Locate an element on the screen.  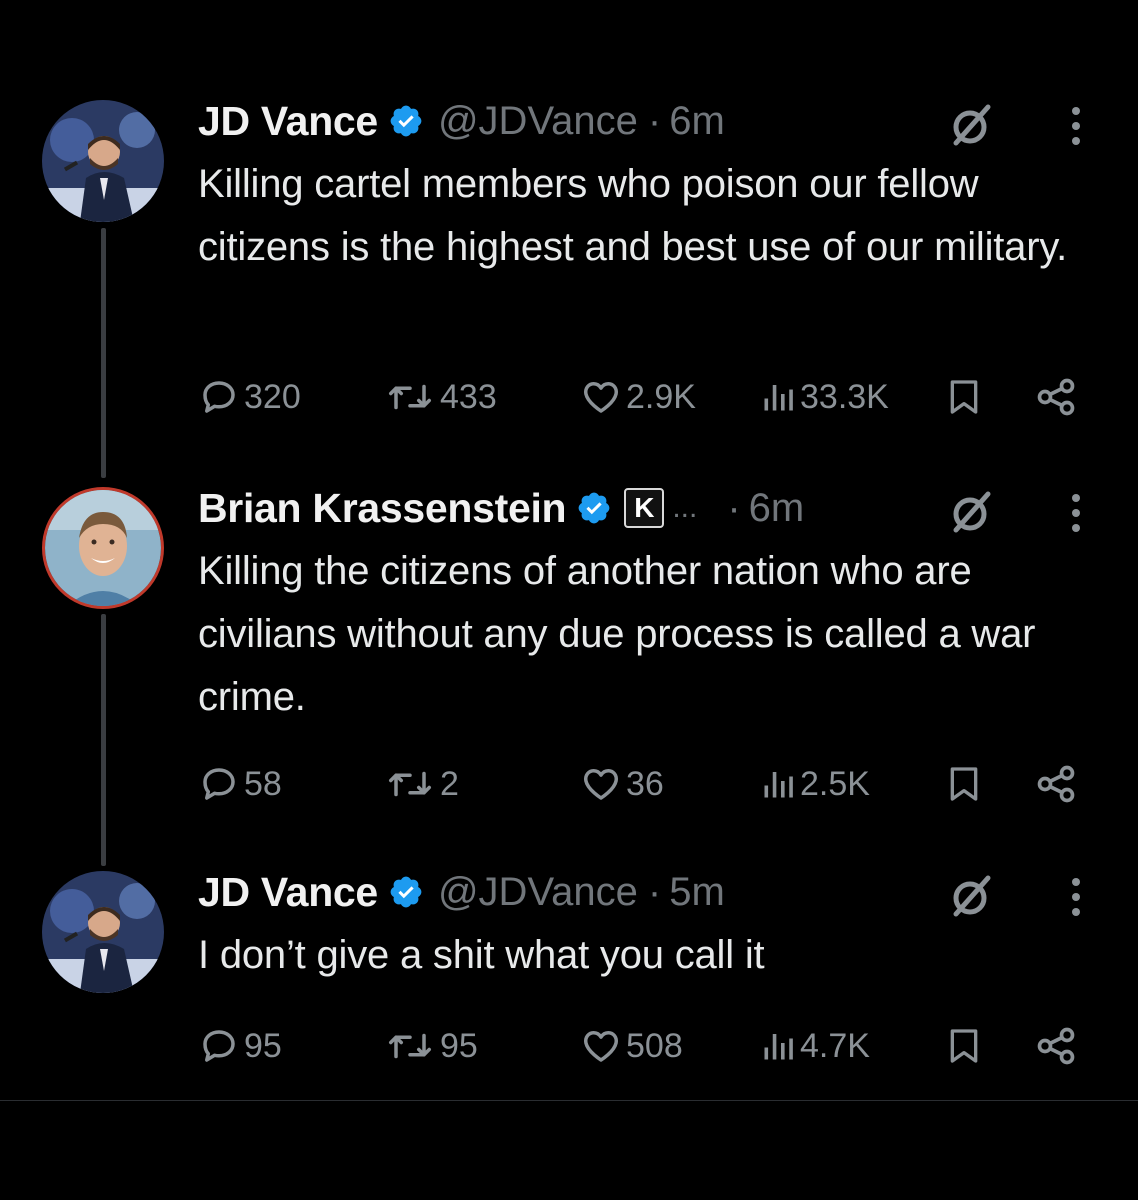
tweet-header: JD Vance @JDVance · 5m is located at coordinates (461, 892).